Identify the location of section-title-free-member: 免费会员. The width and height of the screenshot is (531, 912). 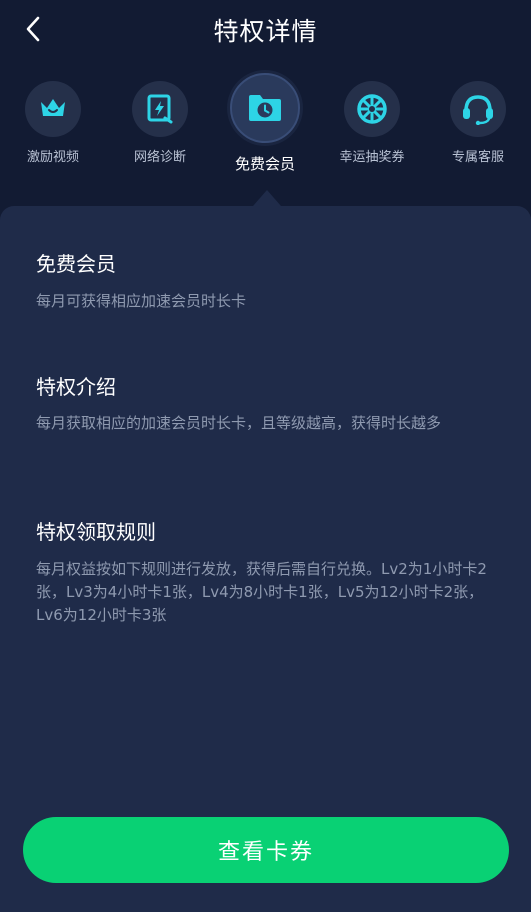
(76, 264).